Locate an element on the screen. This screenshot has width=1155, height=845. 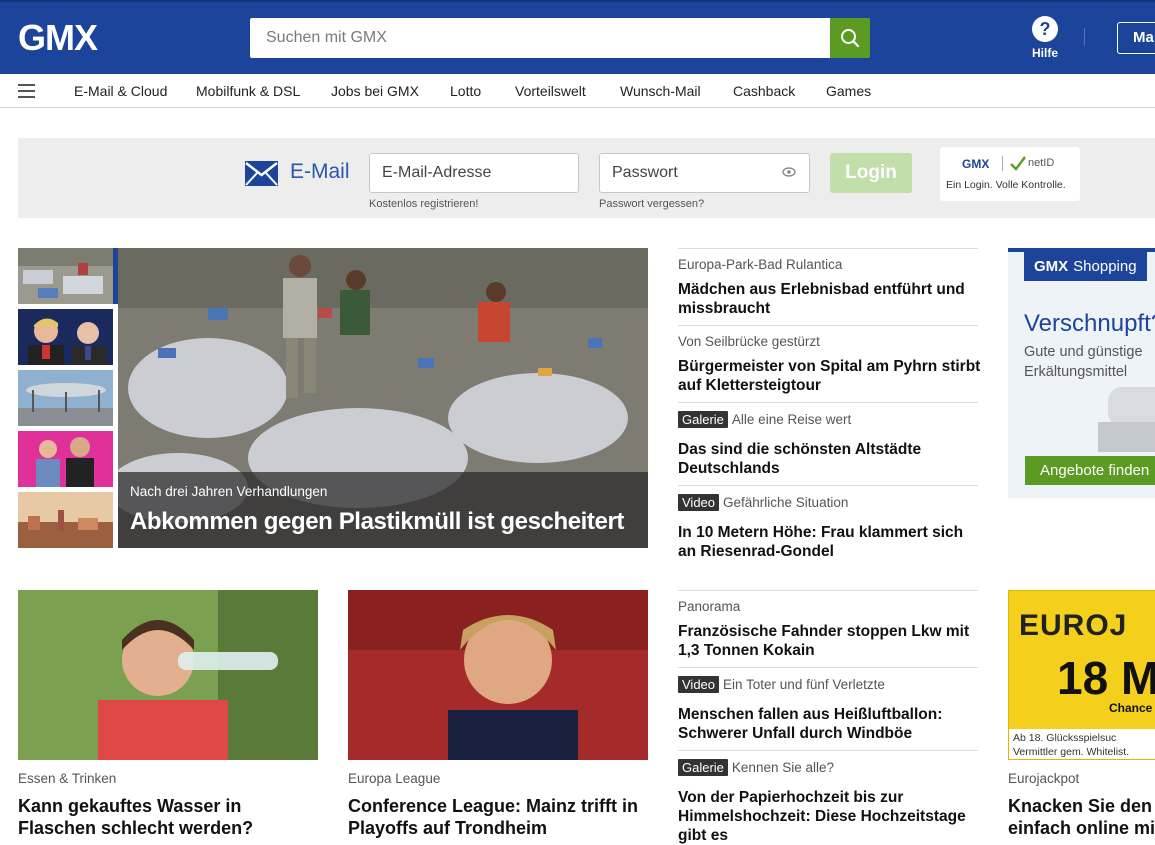
news-kicker: Galerie Alle eine Reise wert is located at coordinates (764, 419).